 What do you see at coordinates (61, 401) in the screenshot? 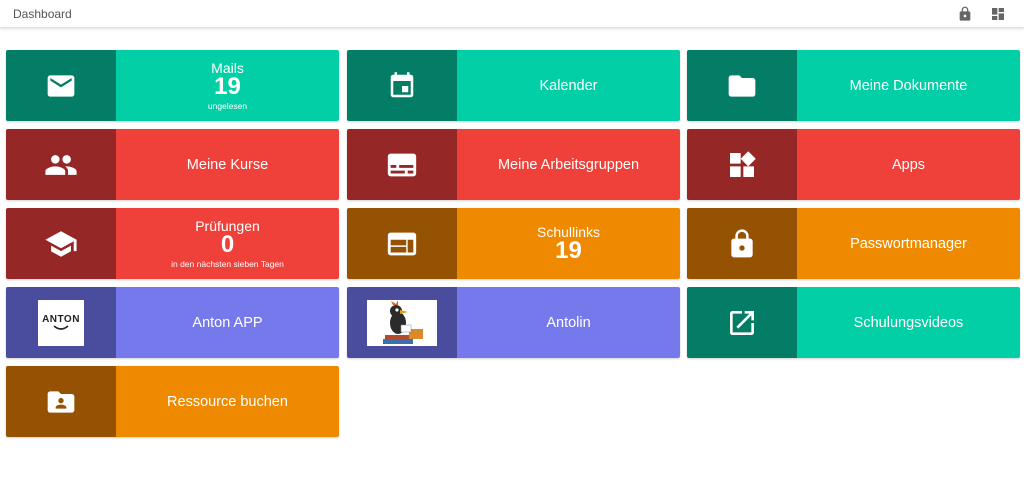
I see `folder-user-icon` at bounding box center [61, 401].